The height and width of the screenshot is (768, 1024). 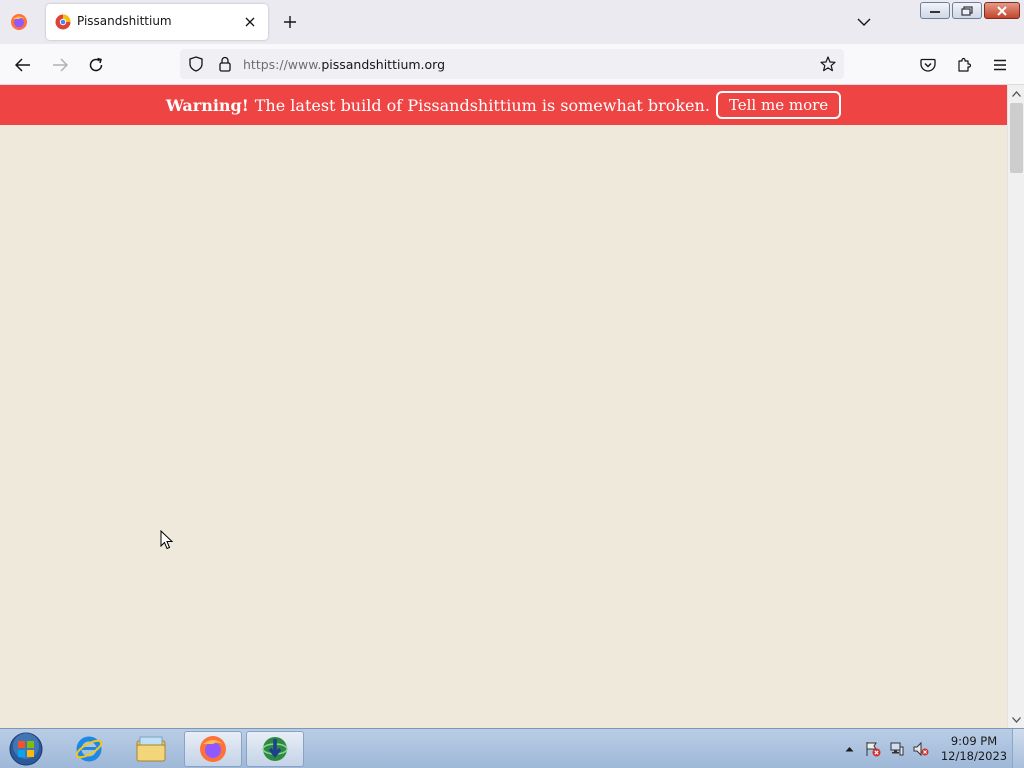 I want to click on lock-icon, so click(x=225, y=64).